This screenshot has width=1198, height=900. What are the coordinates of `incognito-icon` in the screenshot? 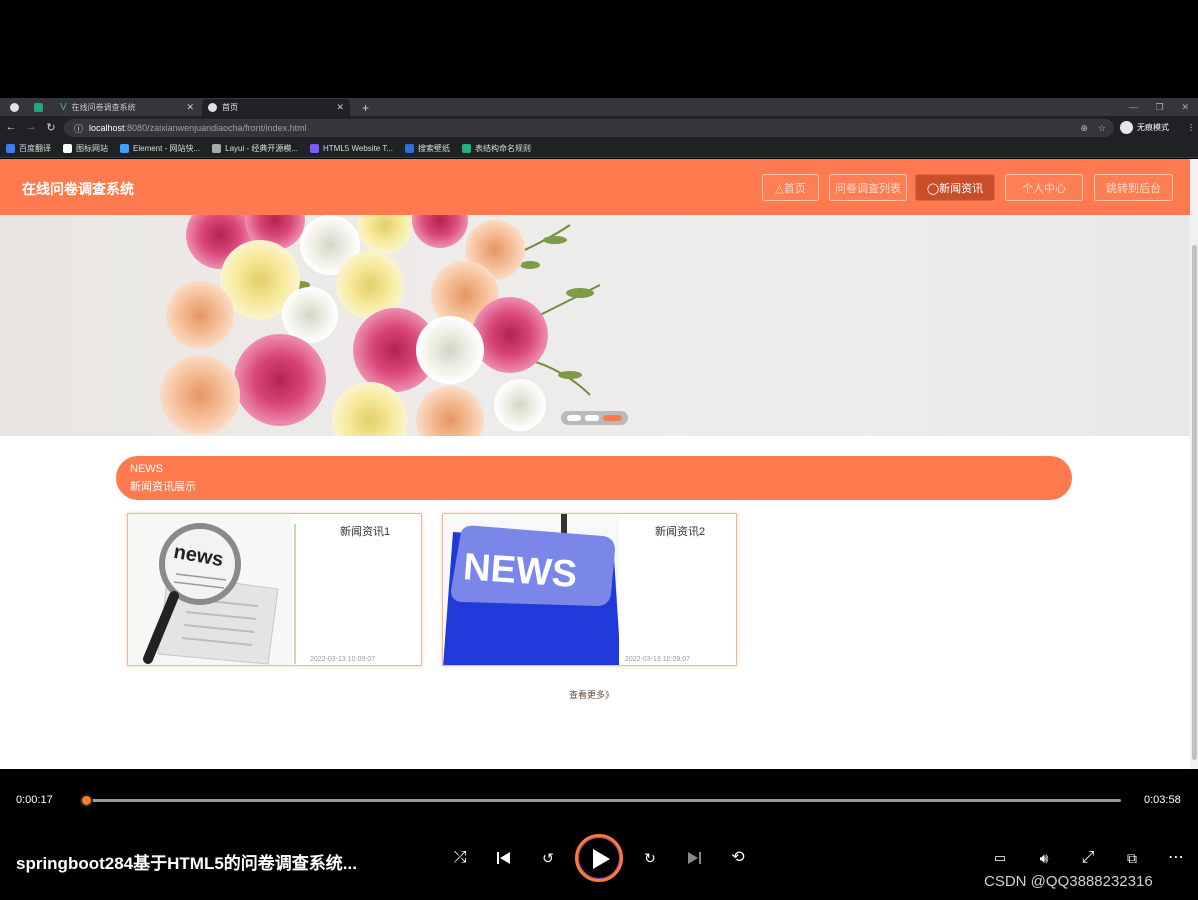 It's located at (1126, 127).